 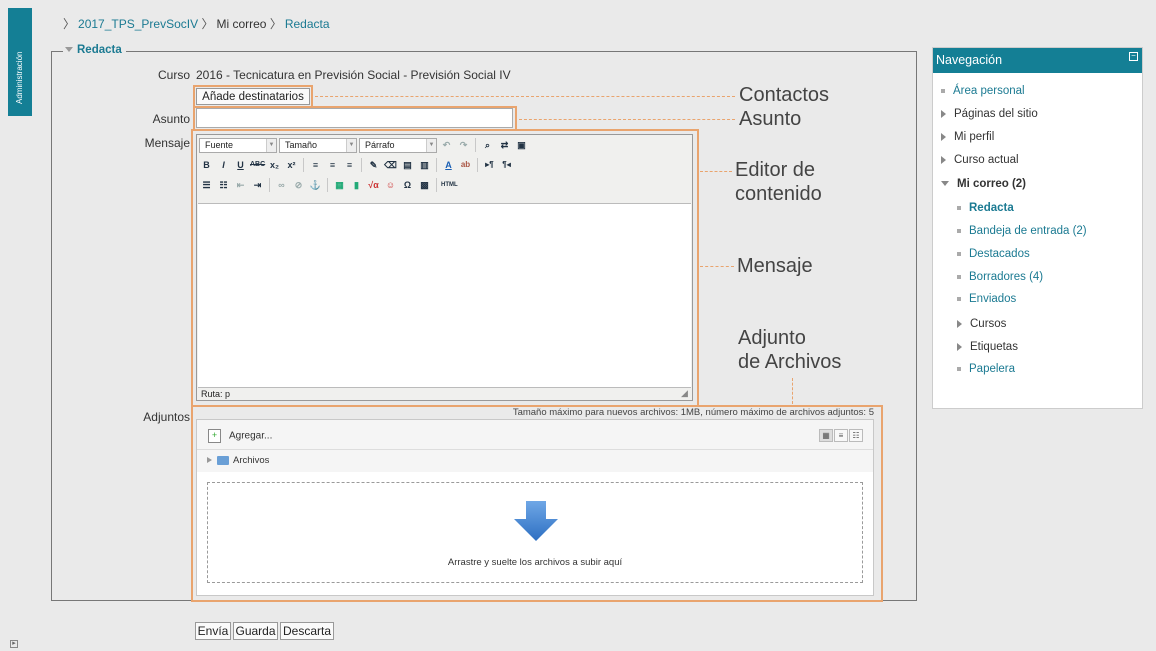 I want to click on nav-item-label: Borradores (4), so click(x=1006, y=277).